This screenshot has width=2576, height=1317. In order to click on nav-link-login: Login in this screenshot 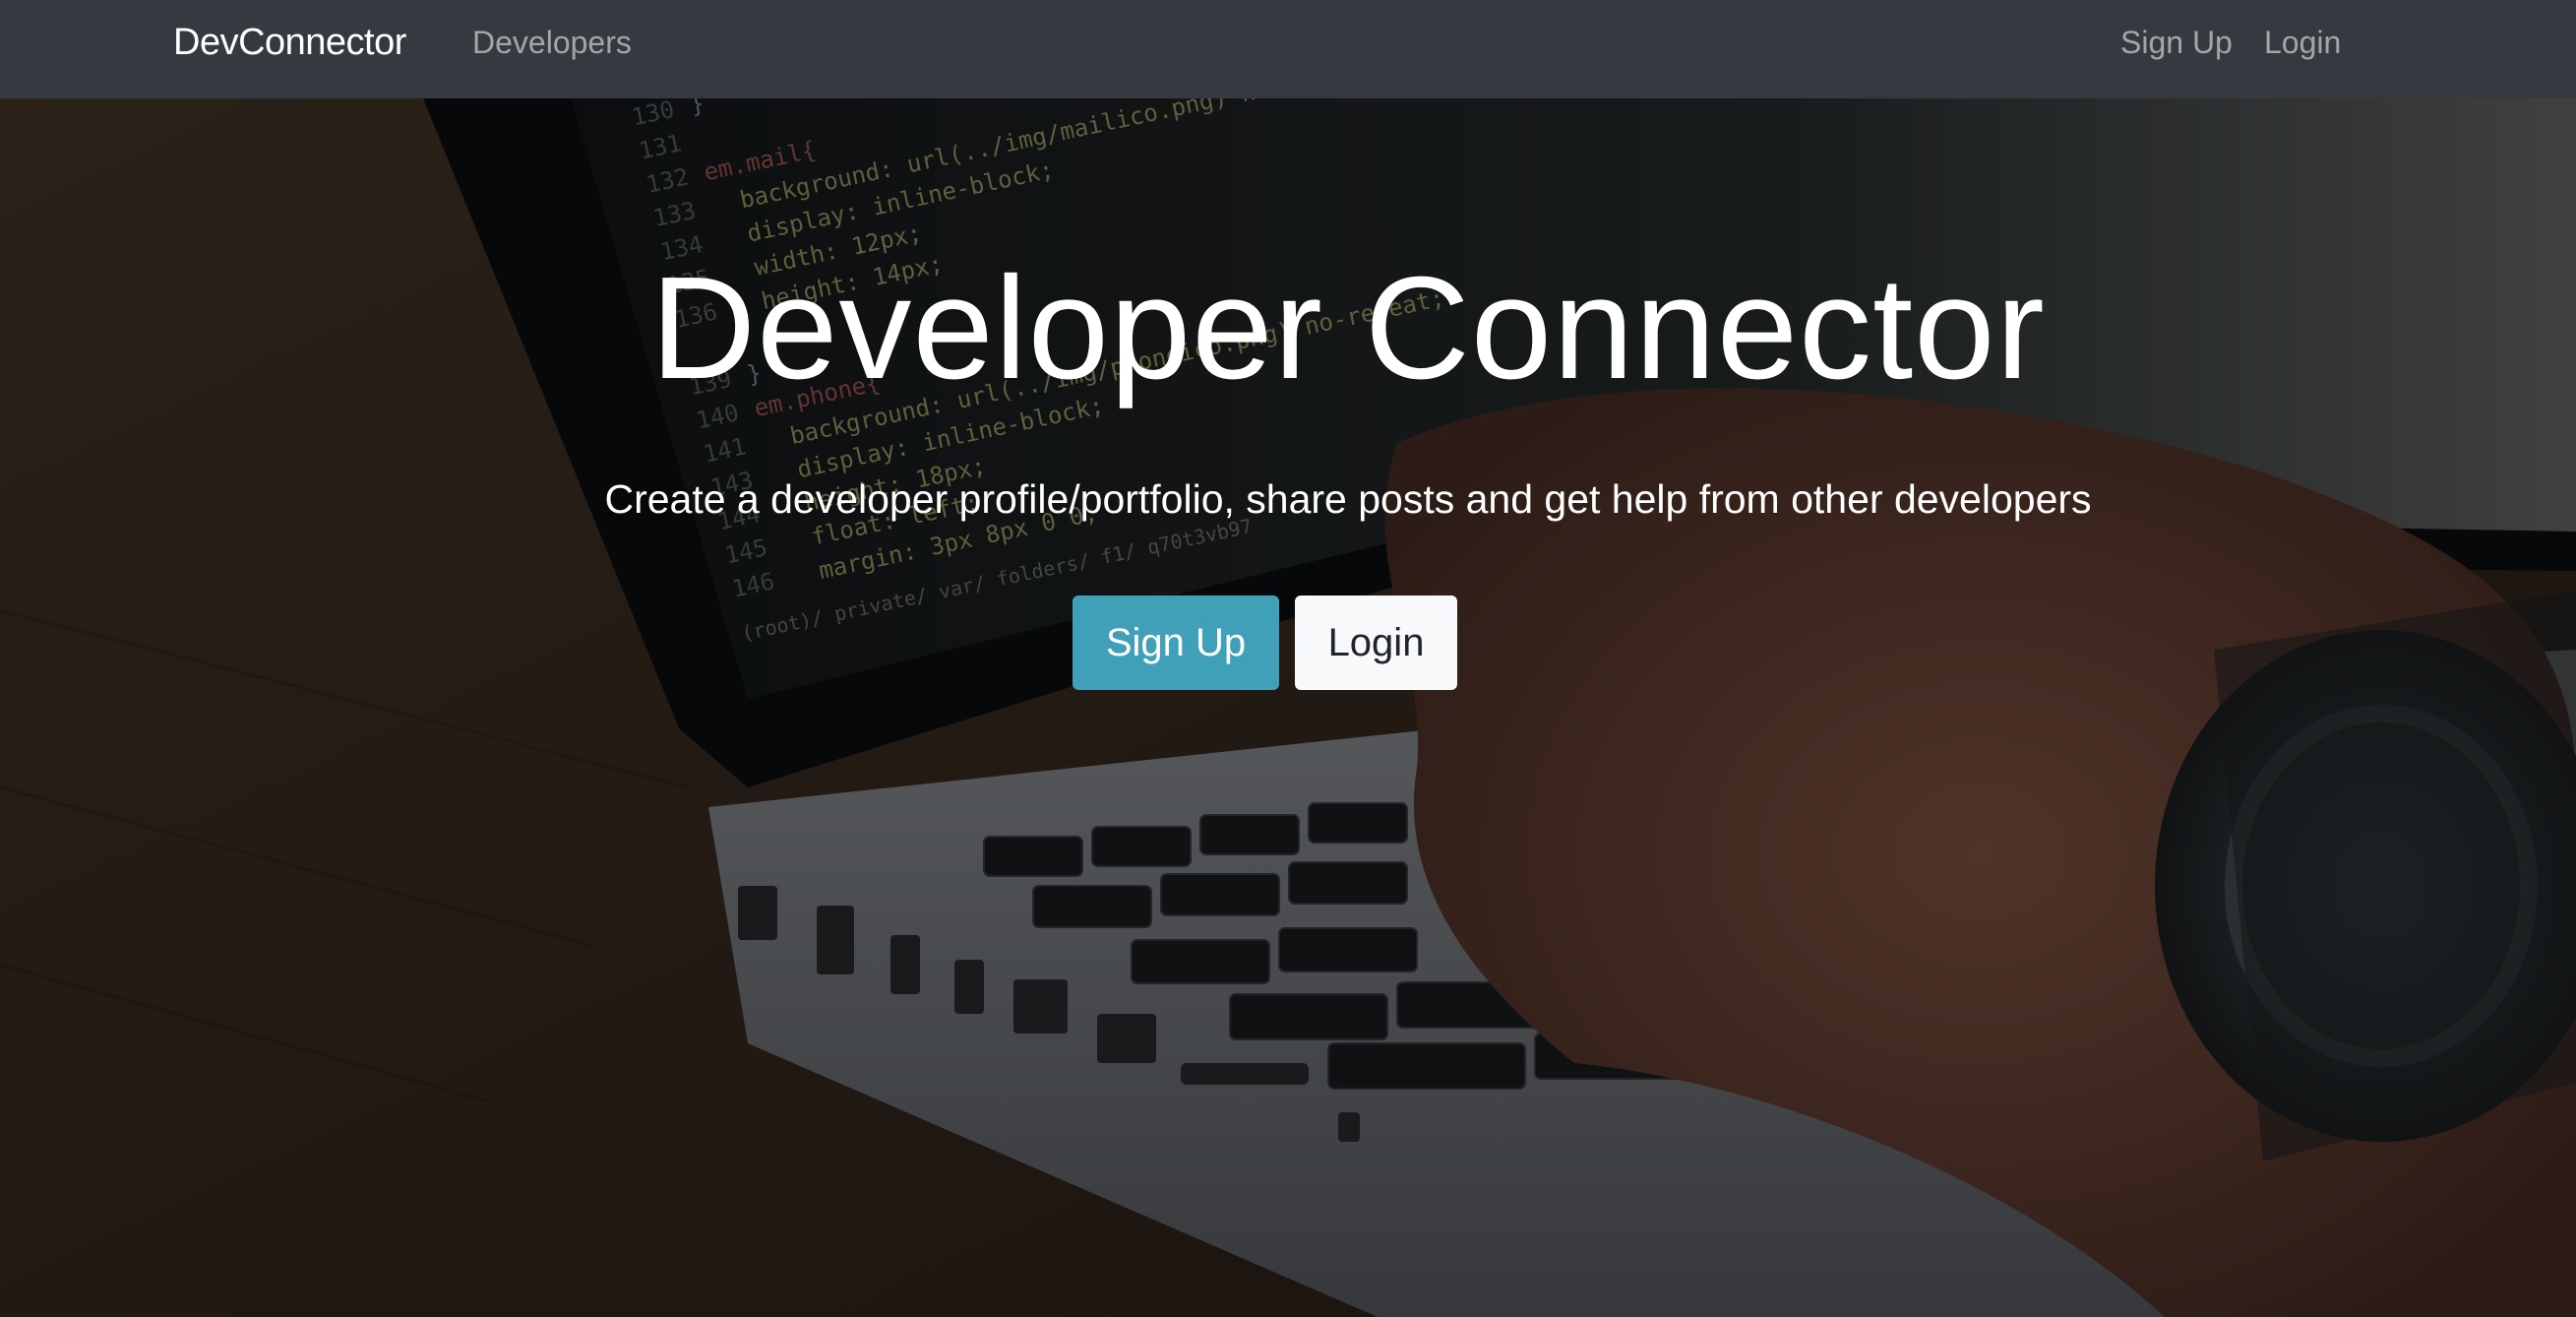, I will do `click(2302, 49)`.